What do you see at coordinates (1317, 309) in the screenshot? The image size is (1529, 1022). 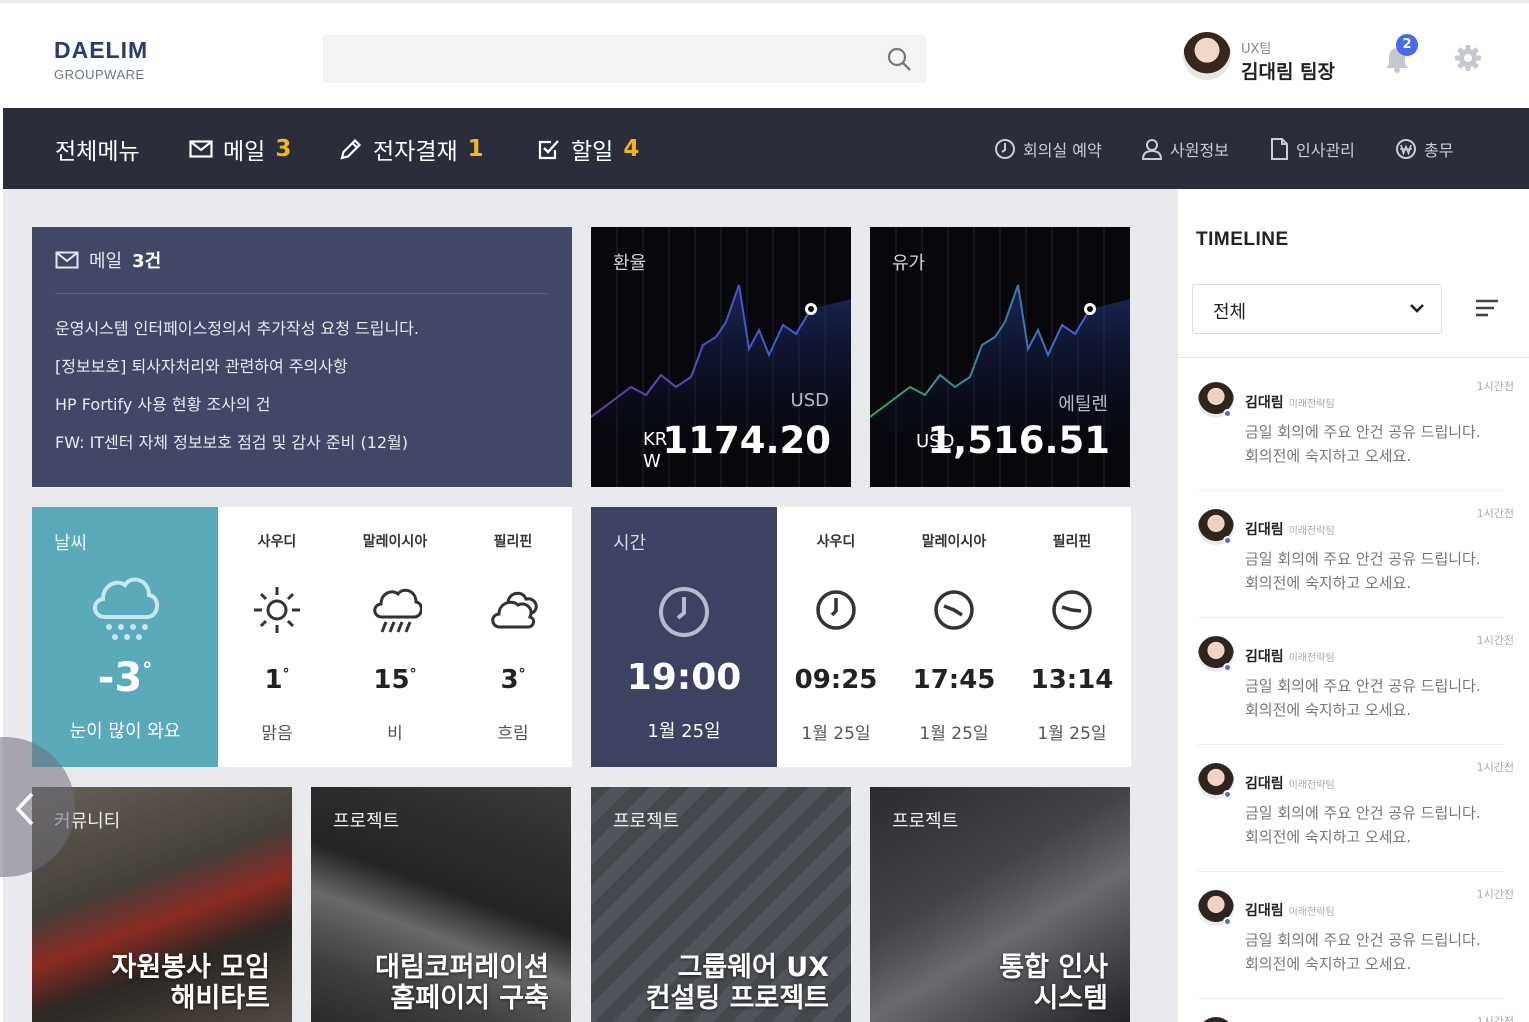 I see `timeline-filter-select: 전체` at bounding box center [1317, 309].